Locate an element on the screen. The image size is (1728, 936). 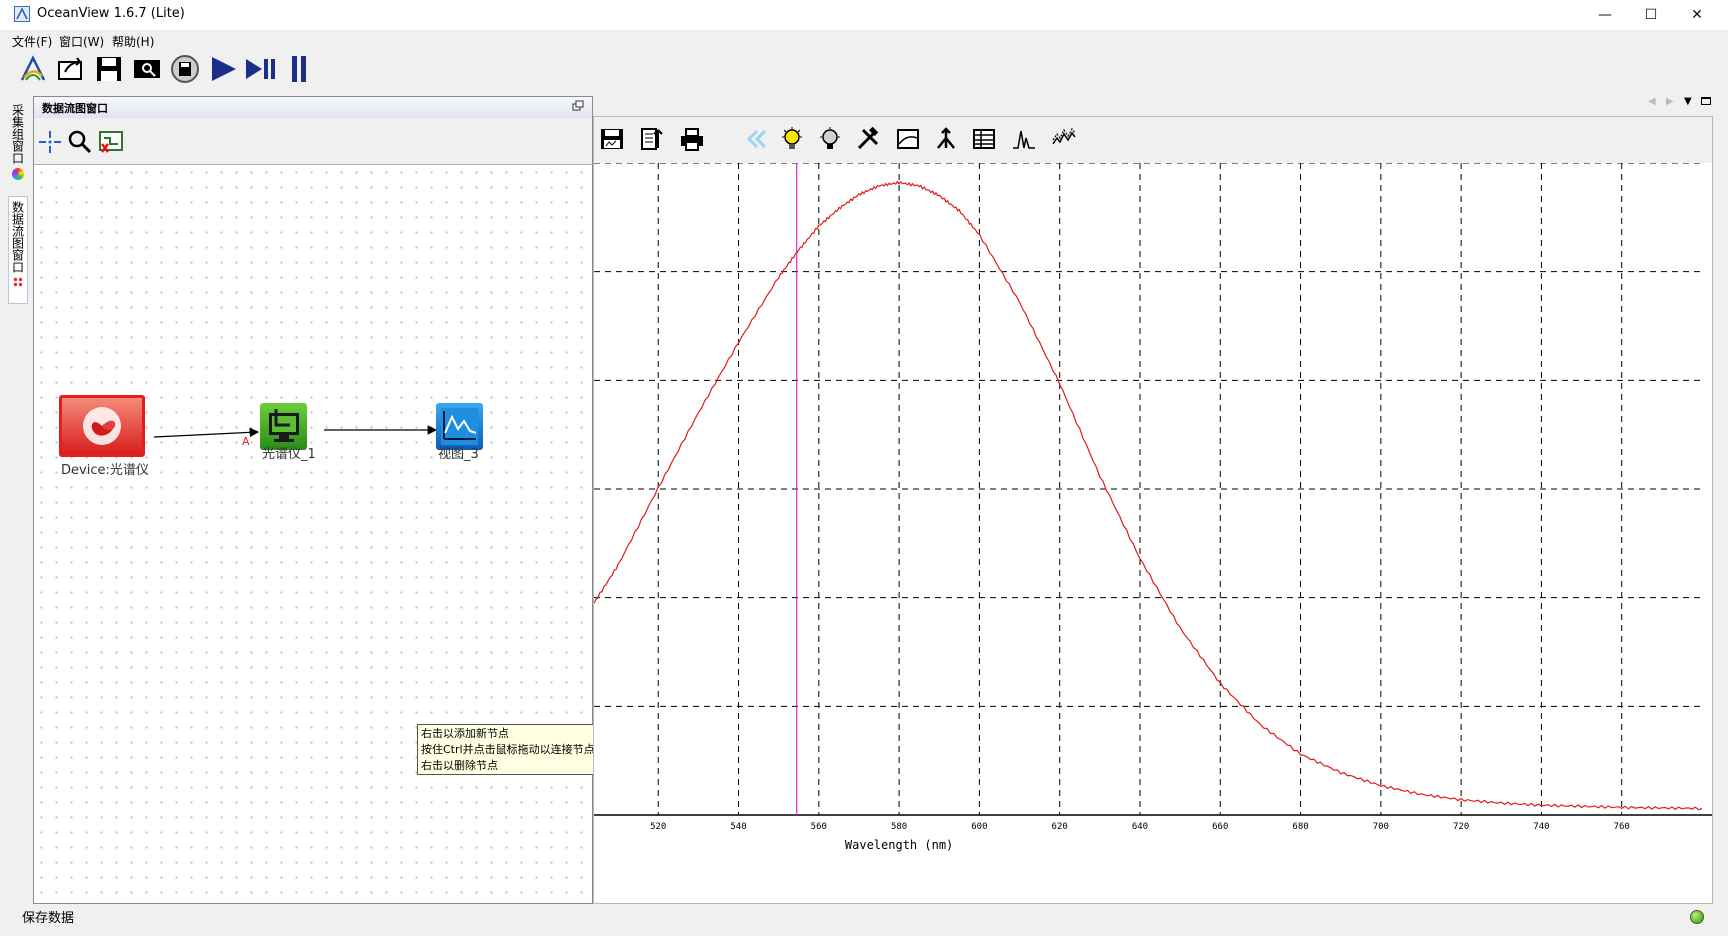
play-pause-icon is located at coordinates (261, 69).